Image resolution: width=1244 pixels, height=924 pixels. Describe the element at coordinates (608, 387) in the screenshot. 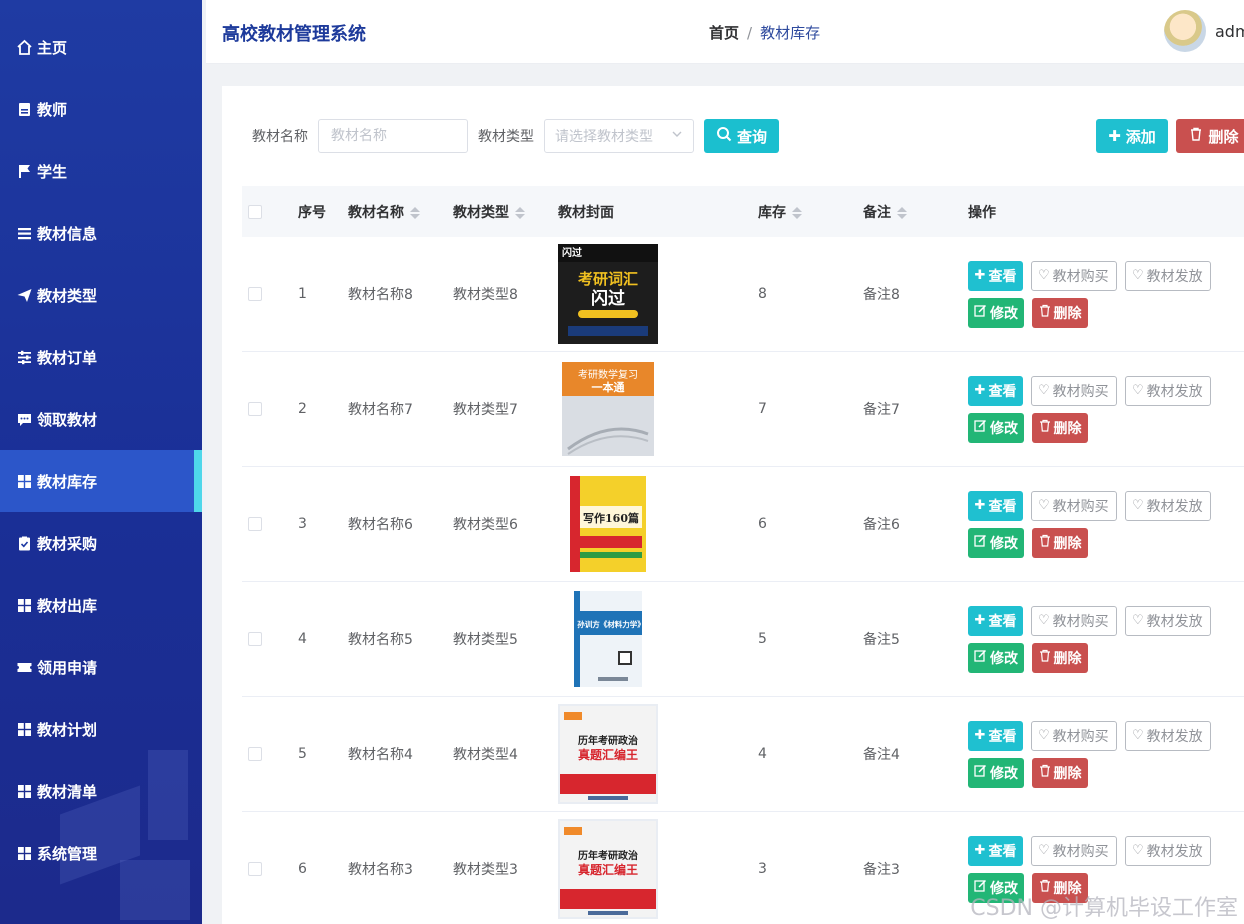

I see `svg-text: 一本通` at that location.